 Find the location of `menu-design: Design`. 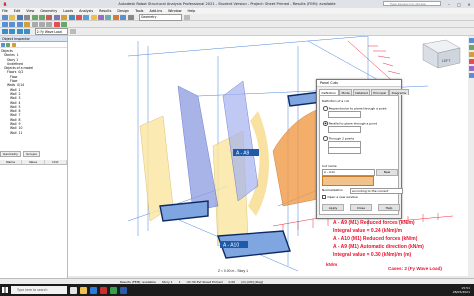

menu-design: Design is located at coordinates (123, 11).